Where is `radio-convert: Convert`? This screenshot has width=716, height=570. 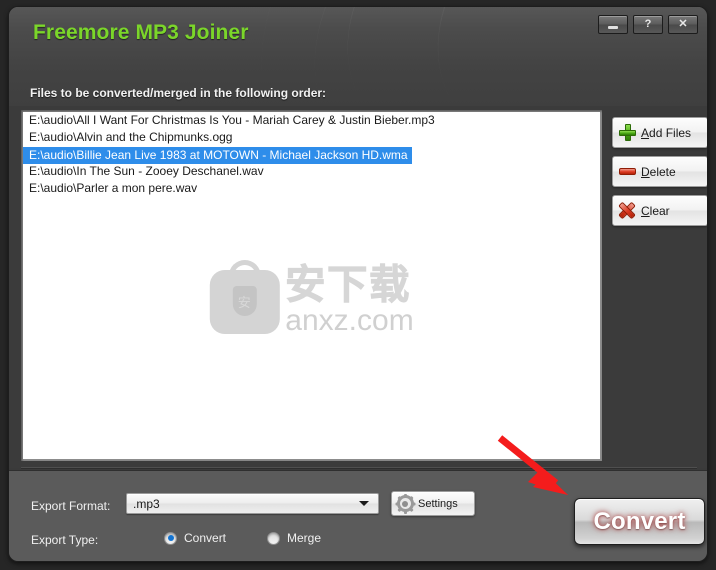
radio-convert: Convert is located at coordinates (195, 538).